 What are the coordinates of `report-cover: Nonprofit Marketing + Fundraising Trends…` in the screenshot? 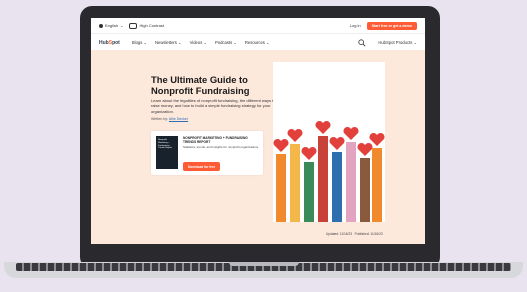 It's located at (167, 152).